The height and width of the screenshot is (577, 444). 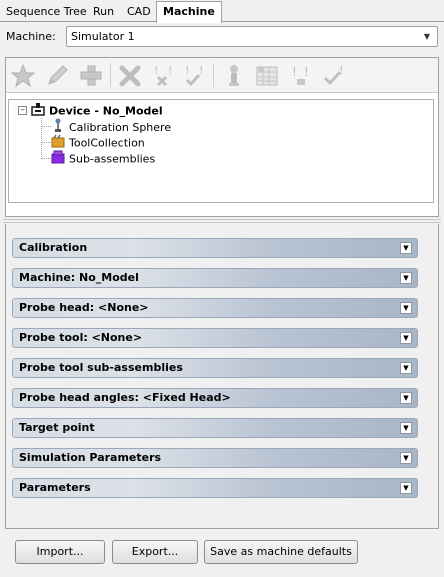 What do you see at coordinates (215, 248) in the screenshot?
I see `section-calibration: Calibration ▼` at bounding box center [215, 248].